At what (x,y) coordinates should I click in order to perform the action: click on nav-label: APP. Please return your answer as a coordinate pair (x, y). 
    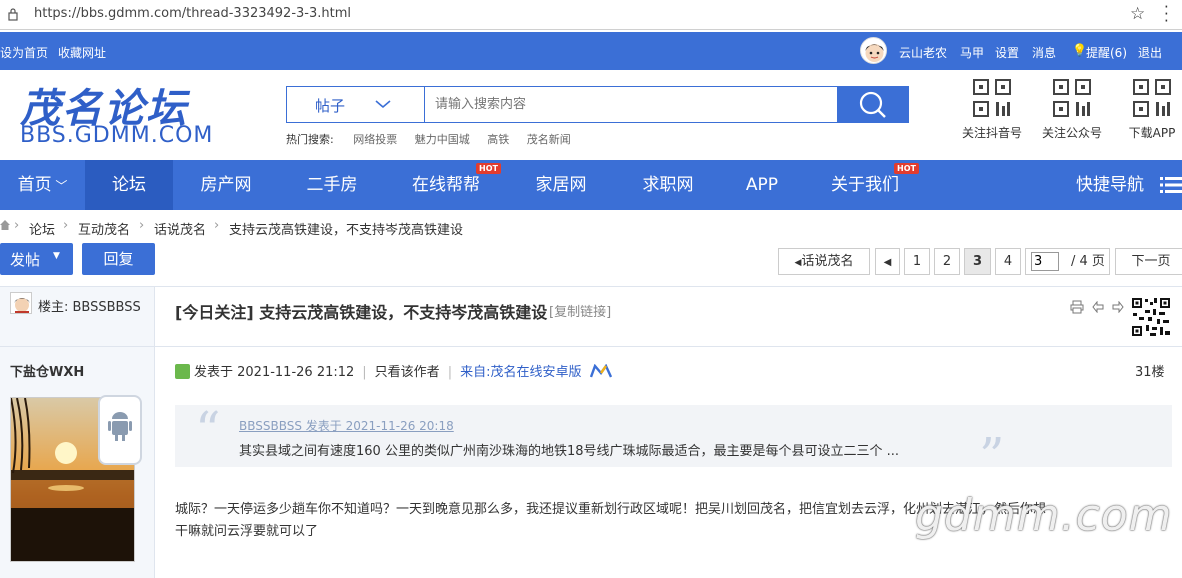
    Looking at the image, I should click on (762, 185).